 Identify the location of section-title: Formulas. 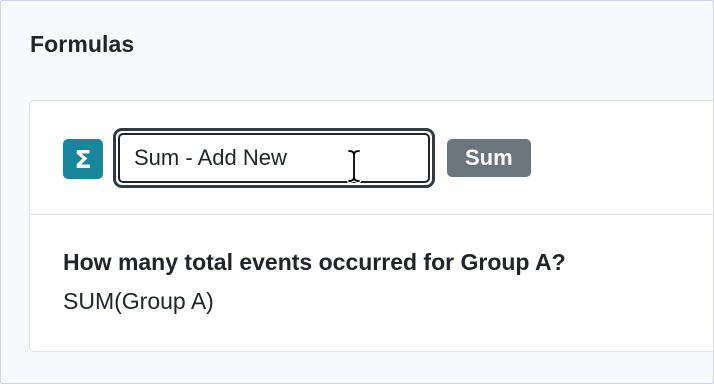
(82, 44).